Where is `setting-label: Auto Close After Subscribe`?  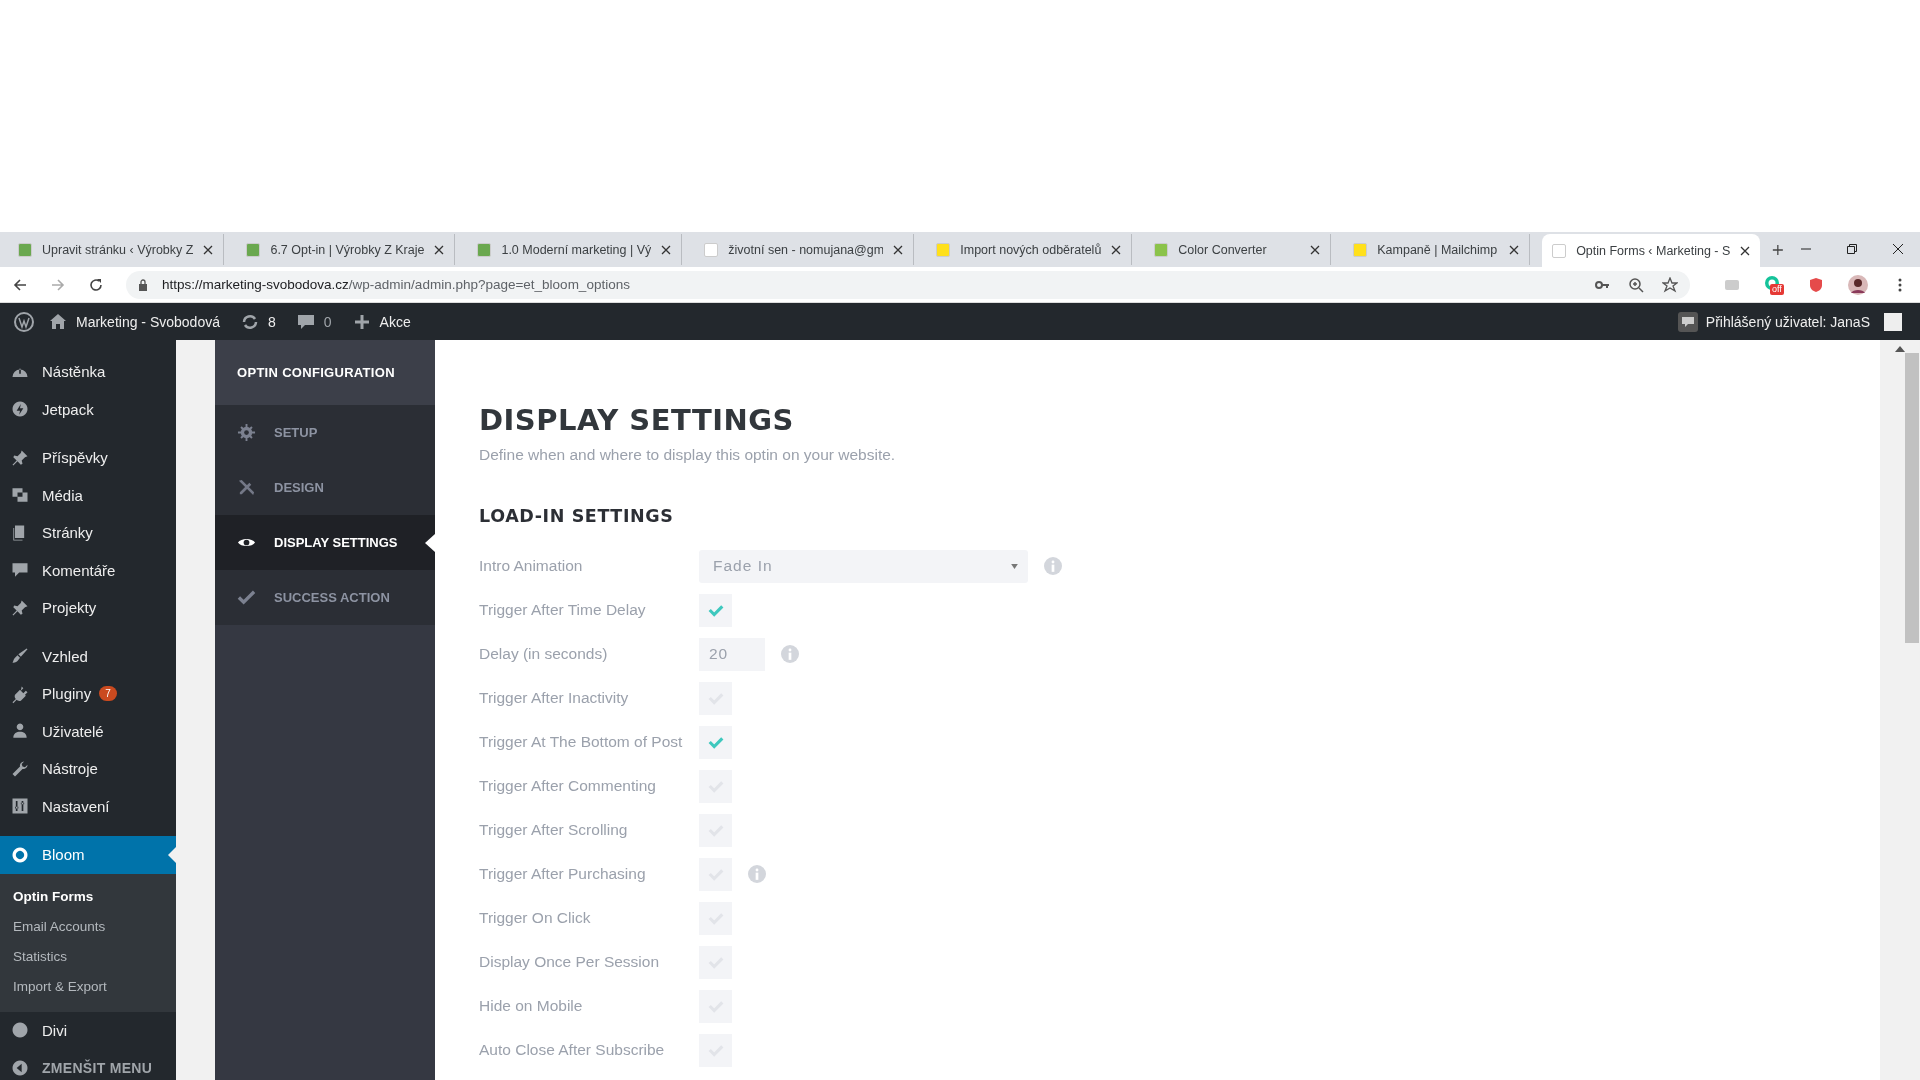
setting-label: Auto Close After Subscribe is located at coordinates (572, 1050).